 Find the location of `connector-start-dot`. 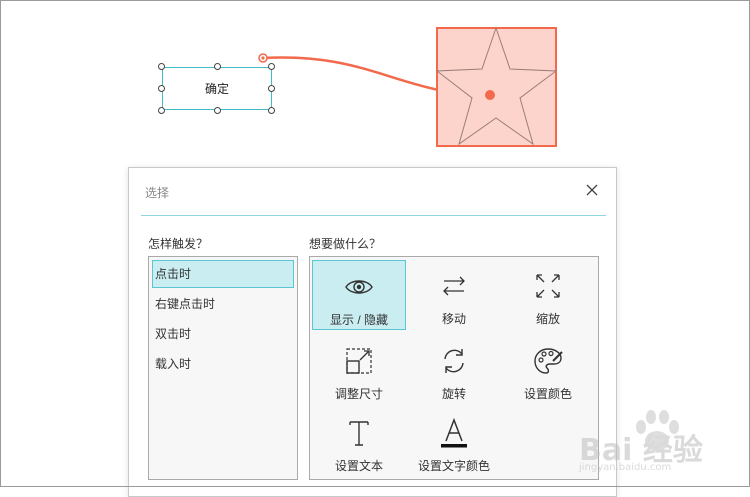

connector-start-dot is located at coordinates (263, 58).